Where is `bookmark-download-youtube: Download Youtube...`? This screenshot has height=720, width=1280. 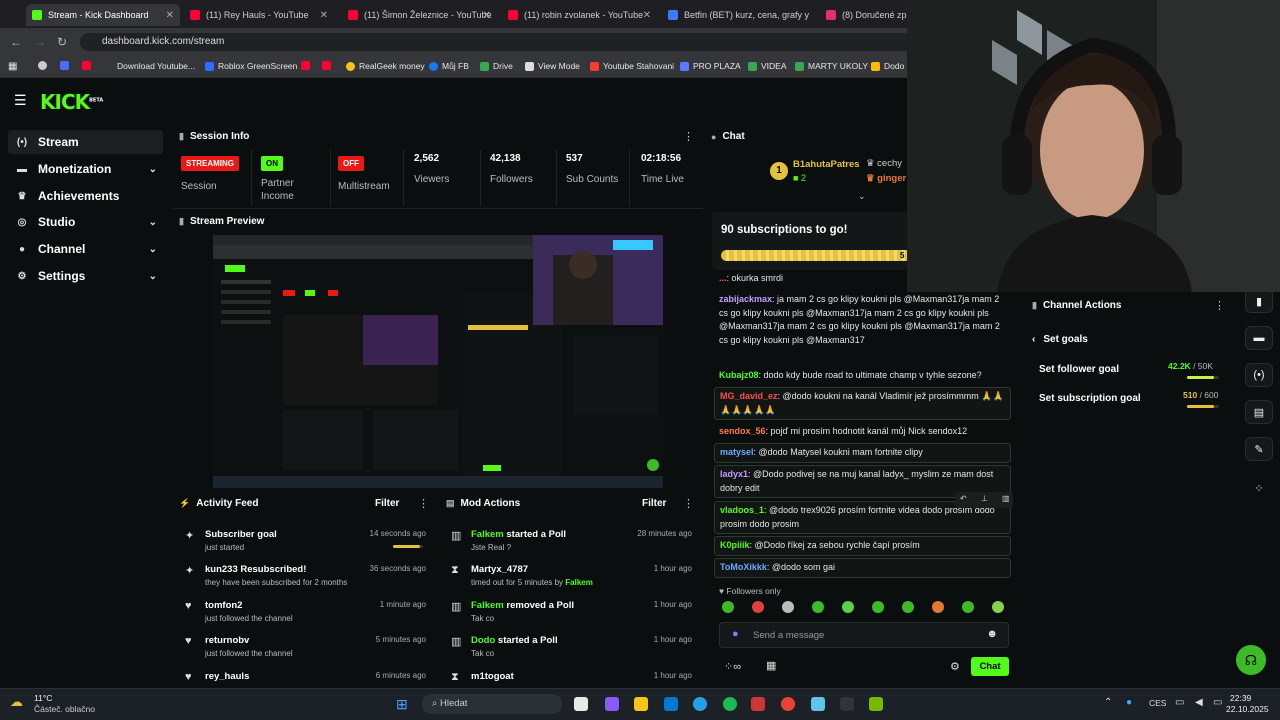 bookmark-download-youtube: Download Youtube... is located at coordinates (156, 66).